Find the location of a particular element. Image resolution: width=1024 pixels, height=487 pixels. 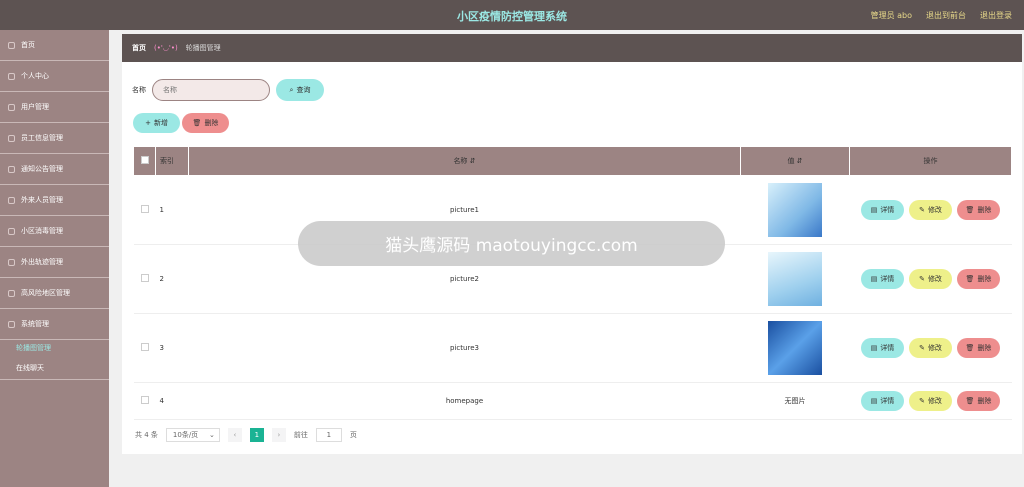

name-header: 名称 ⇵ is located at coordinates (464, 161).